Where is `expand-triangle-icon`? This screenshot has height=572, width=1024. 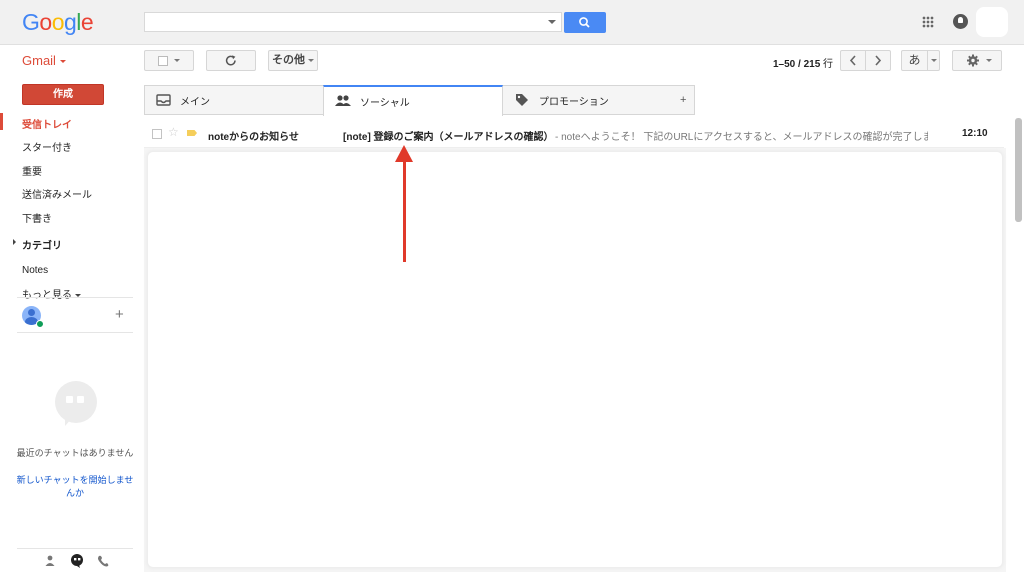
expand-triangle-icon is located at coordinates (14, 242).